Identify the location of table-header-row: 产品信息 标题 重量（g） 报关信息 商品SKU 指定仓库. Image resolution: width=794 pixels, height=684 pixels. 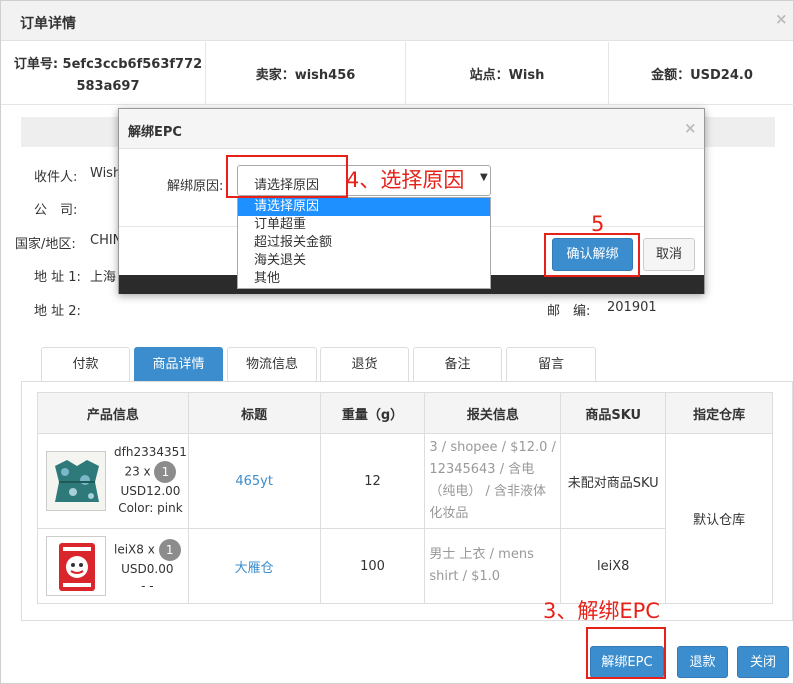
(405, 413).